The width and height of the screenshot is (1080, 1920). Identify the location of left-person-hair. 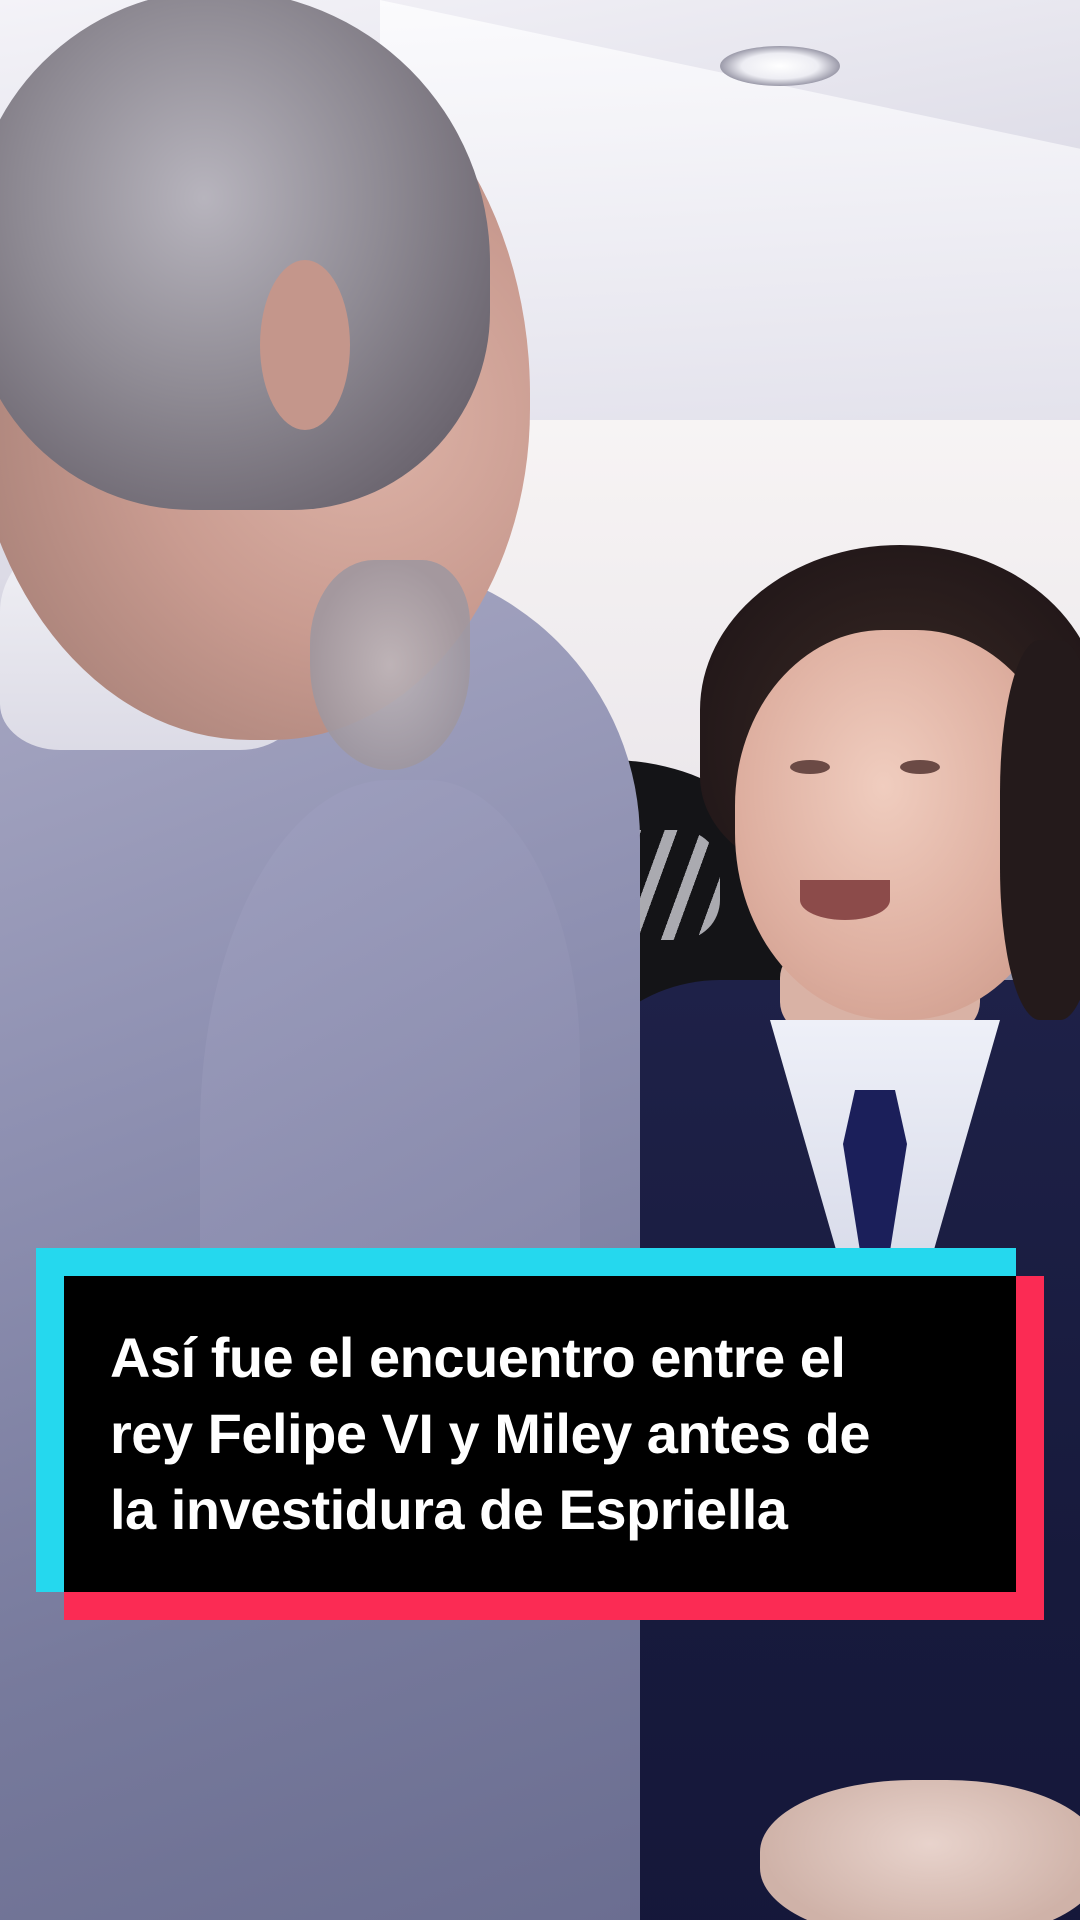
(245, 255).